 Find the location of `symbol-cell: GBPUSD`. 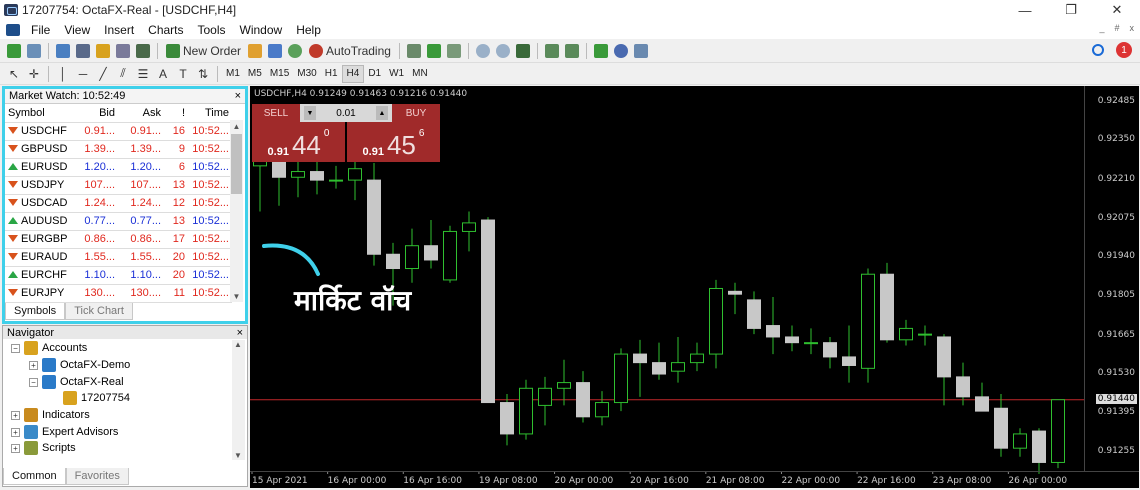

symbol-cell: GBPUSD is located at coordinates (37, 149).